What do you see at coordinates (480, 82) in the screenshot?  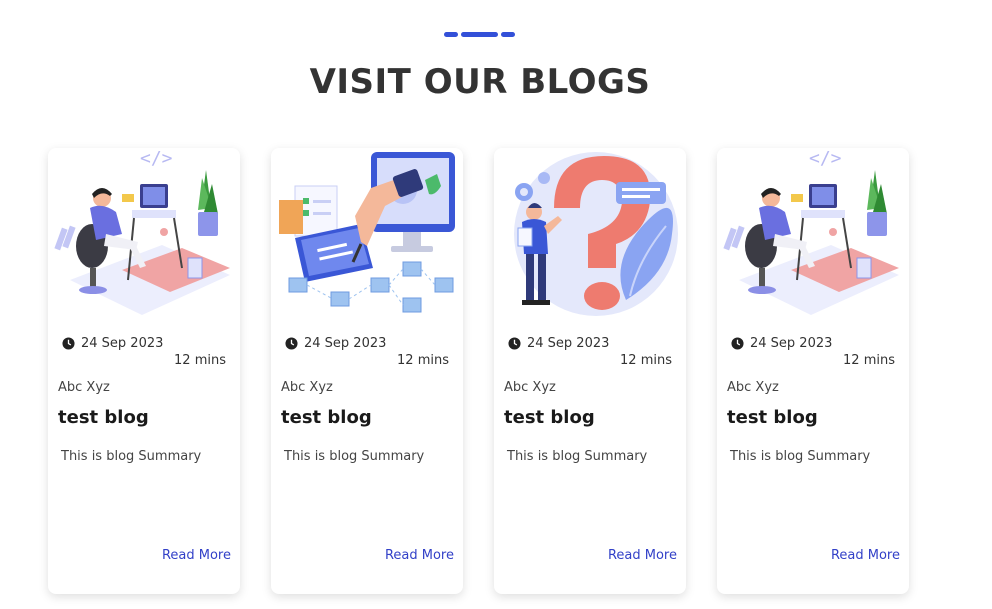 I see `section-title: VISIT OUR BLOGS` at bounding box center [480, 82].